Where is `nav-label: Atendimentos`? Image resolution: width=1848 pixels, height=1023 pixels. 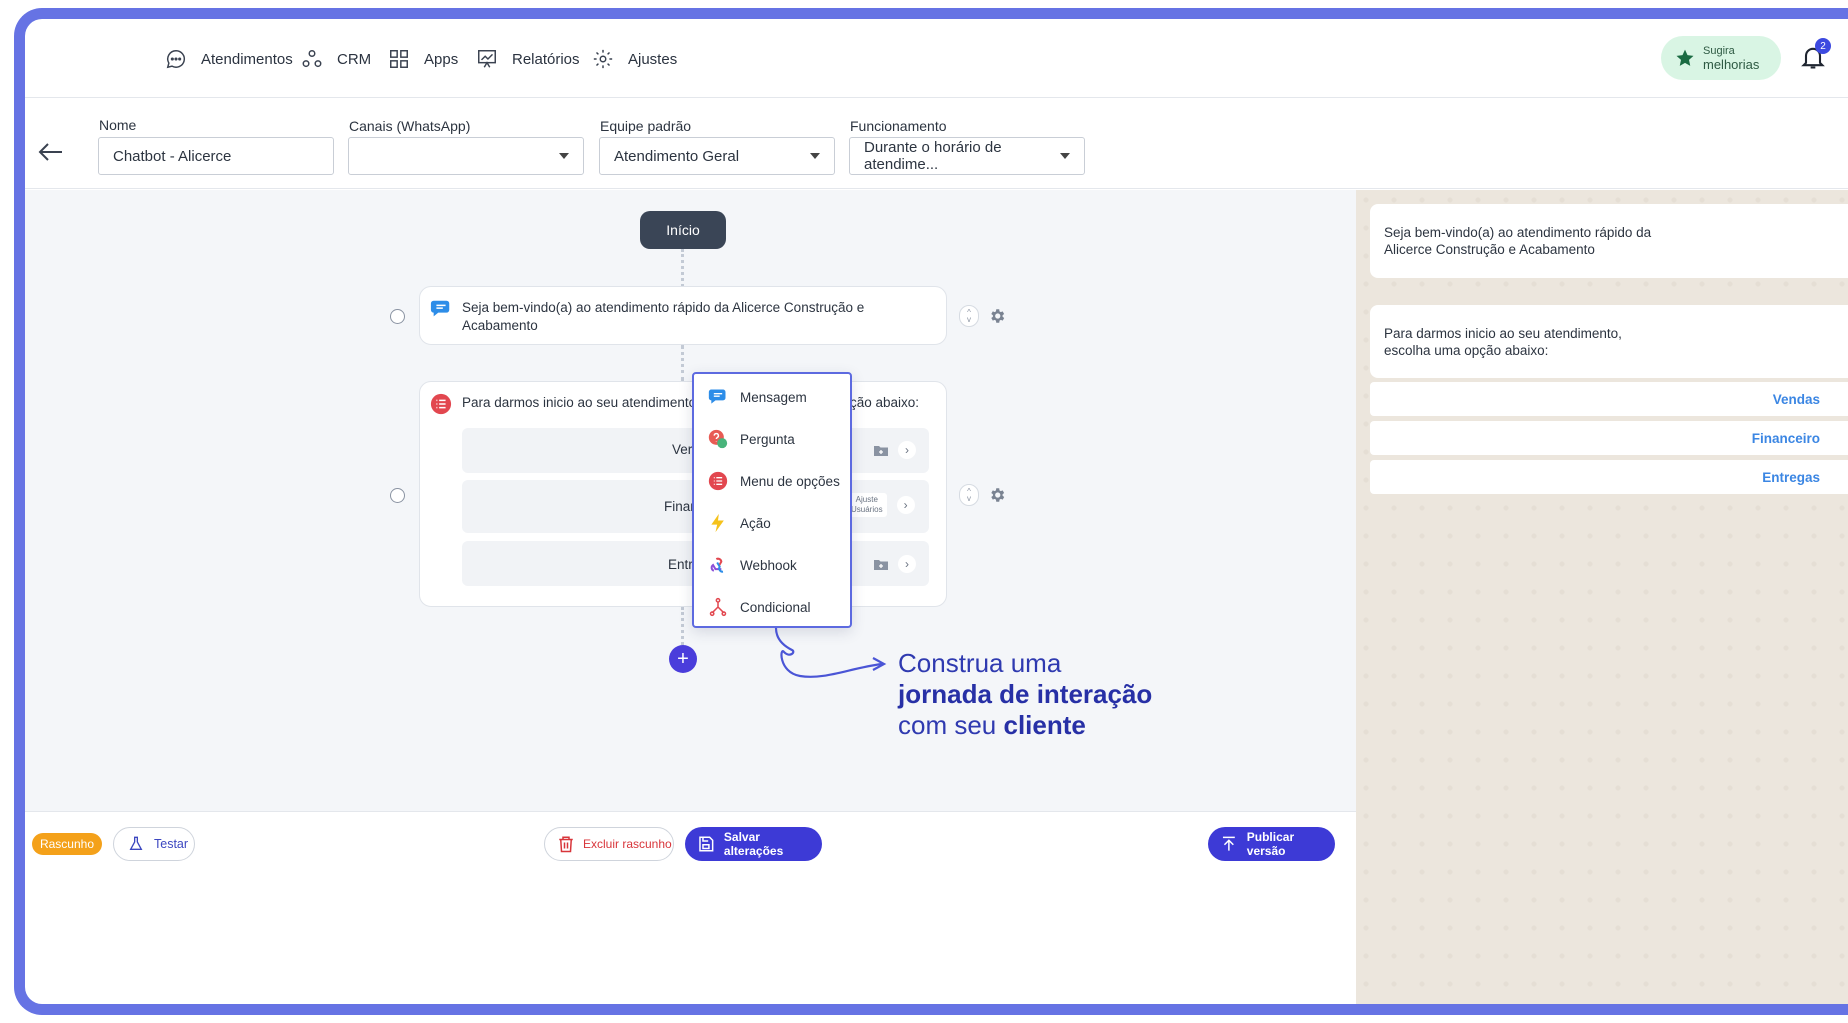
nav-label: Atendimentos is located at coordinates (247, 59).